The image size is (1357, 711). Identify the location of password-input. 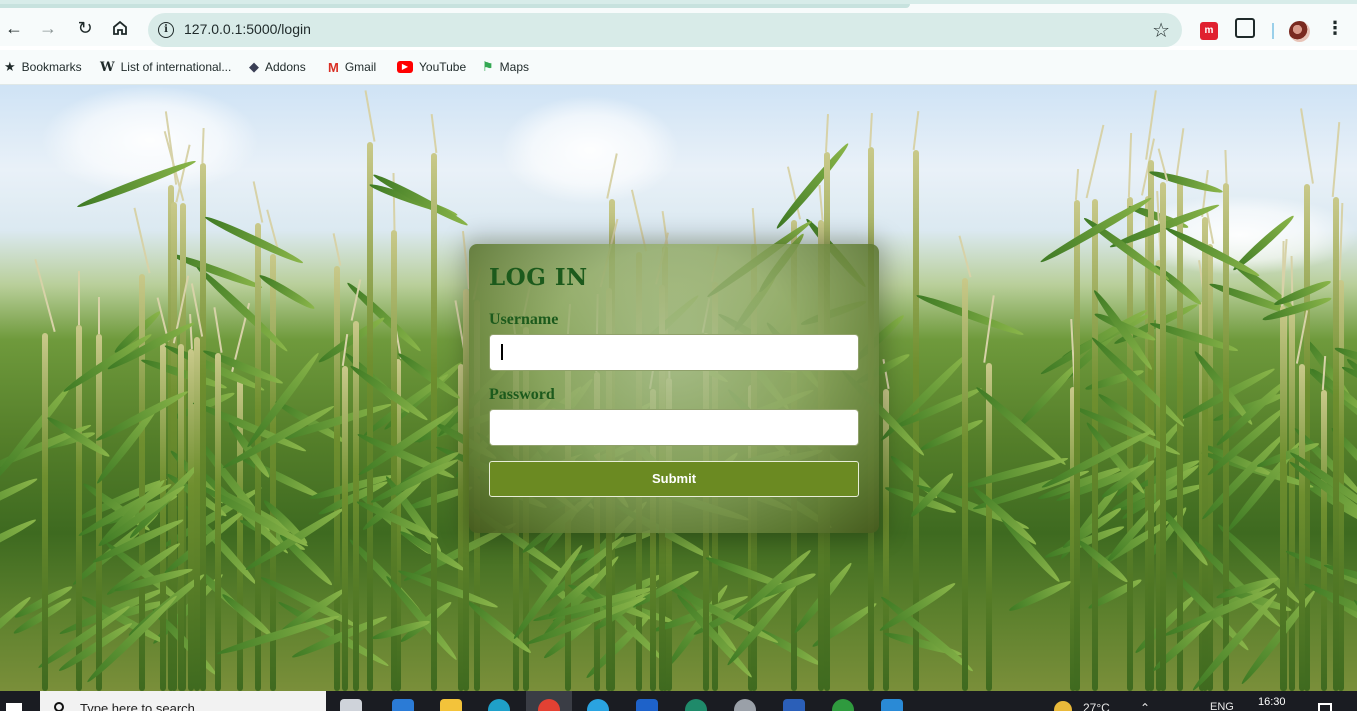
(674, 427).